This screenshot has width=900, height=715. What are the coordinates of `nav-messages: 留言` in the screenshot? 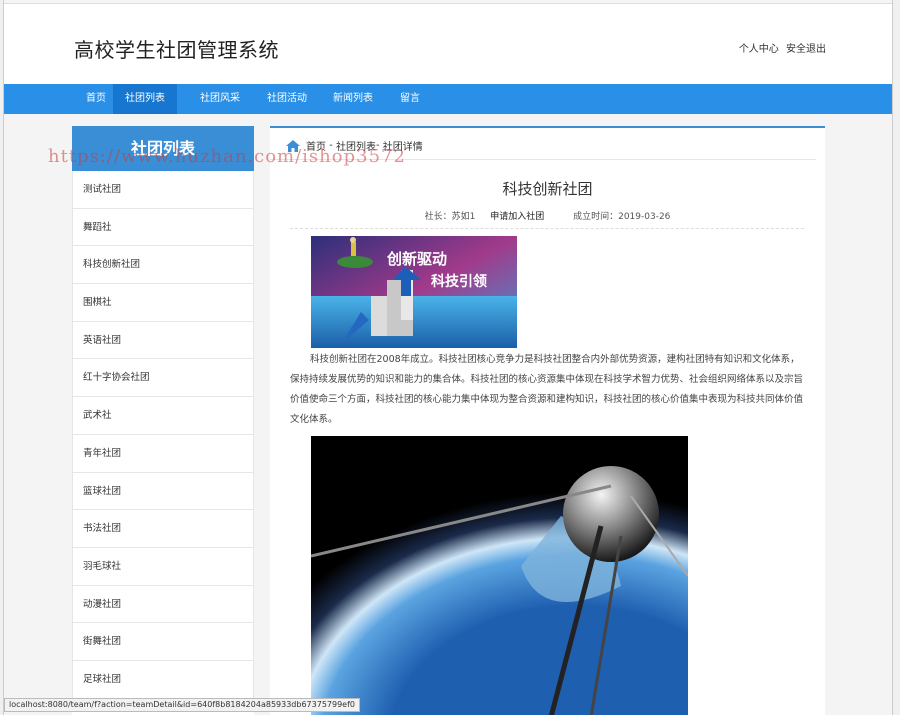 It's located at (410, 99).